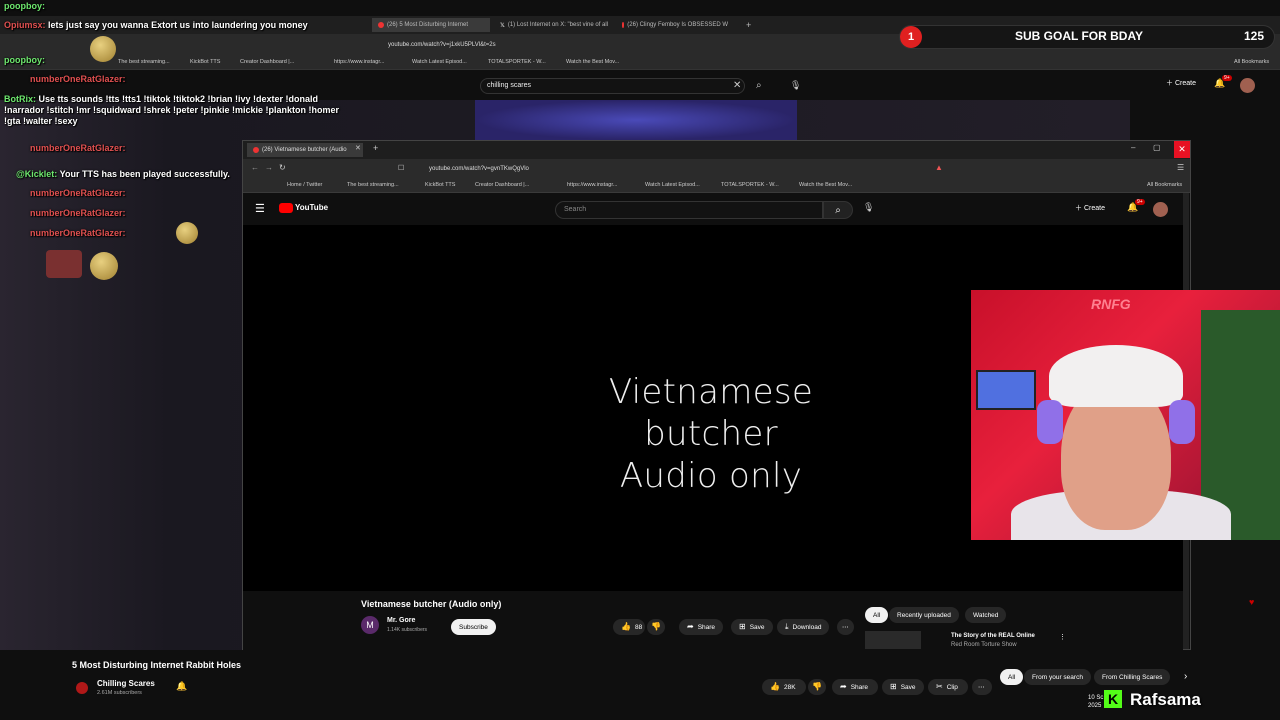  What do you see at coordinates (612, 86) in the screenshot?
I see `bg-search-input: chilling scares` at bounding box center [612, 86].